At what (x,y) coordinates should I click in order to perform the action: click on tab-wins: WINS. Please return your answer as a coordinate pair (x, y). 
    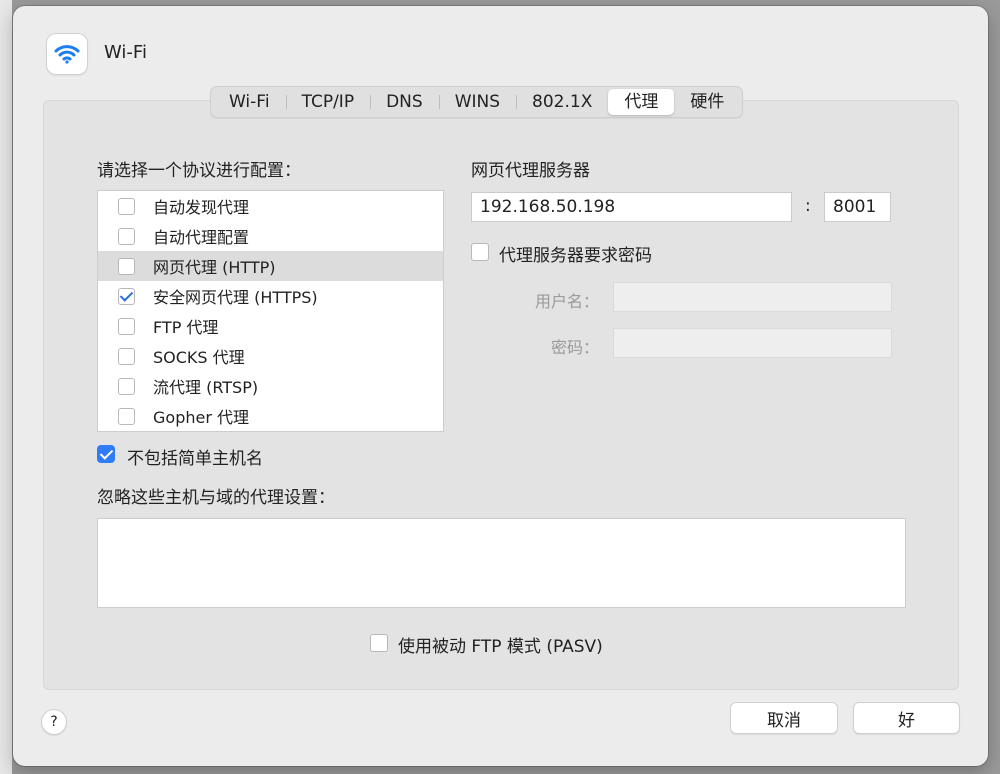
    Looking at the image, I should click on (477, 102).